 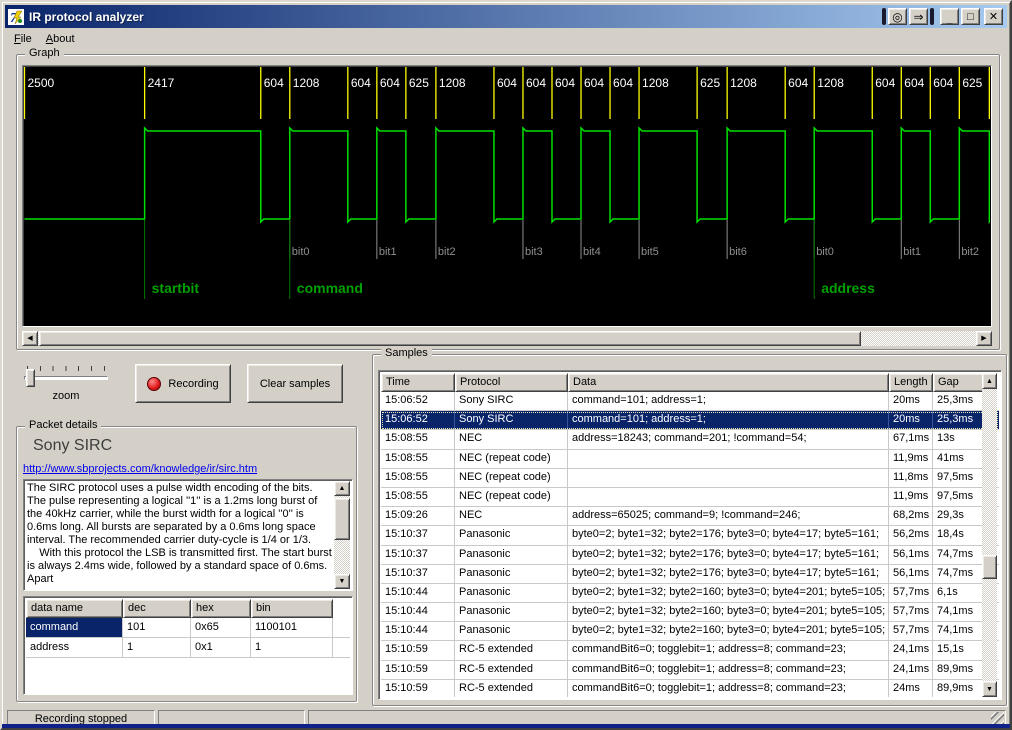 I want to click on graph-horizontal-scrollbar: ◀ ▶, so click(x=507, y=339).